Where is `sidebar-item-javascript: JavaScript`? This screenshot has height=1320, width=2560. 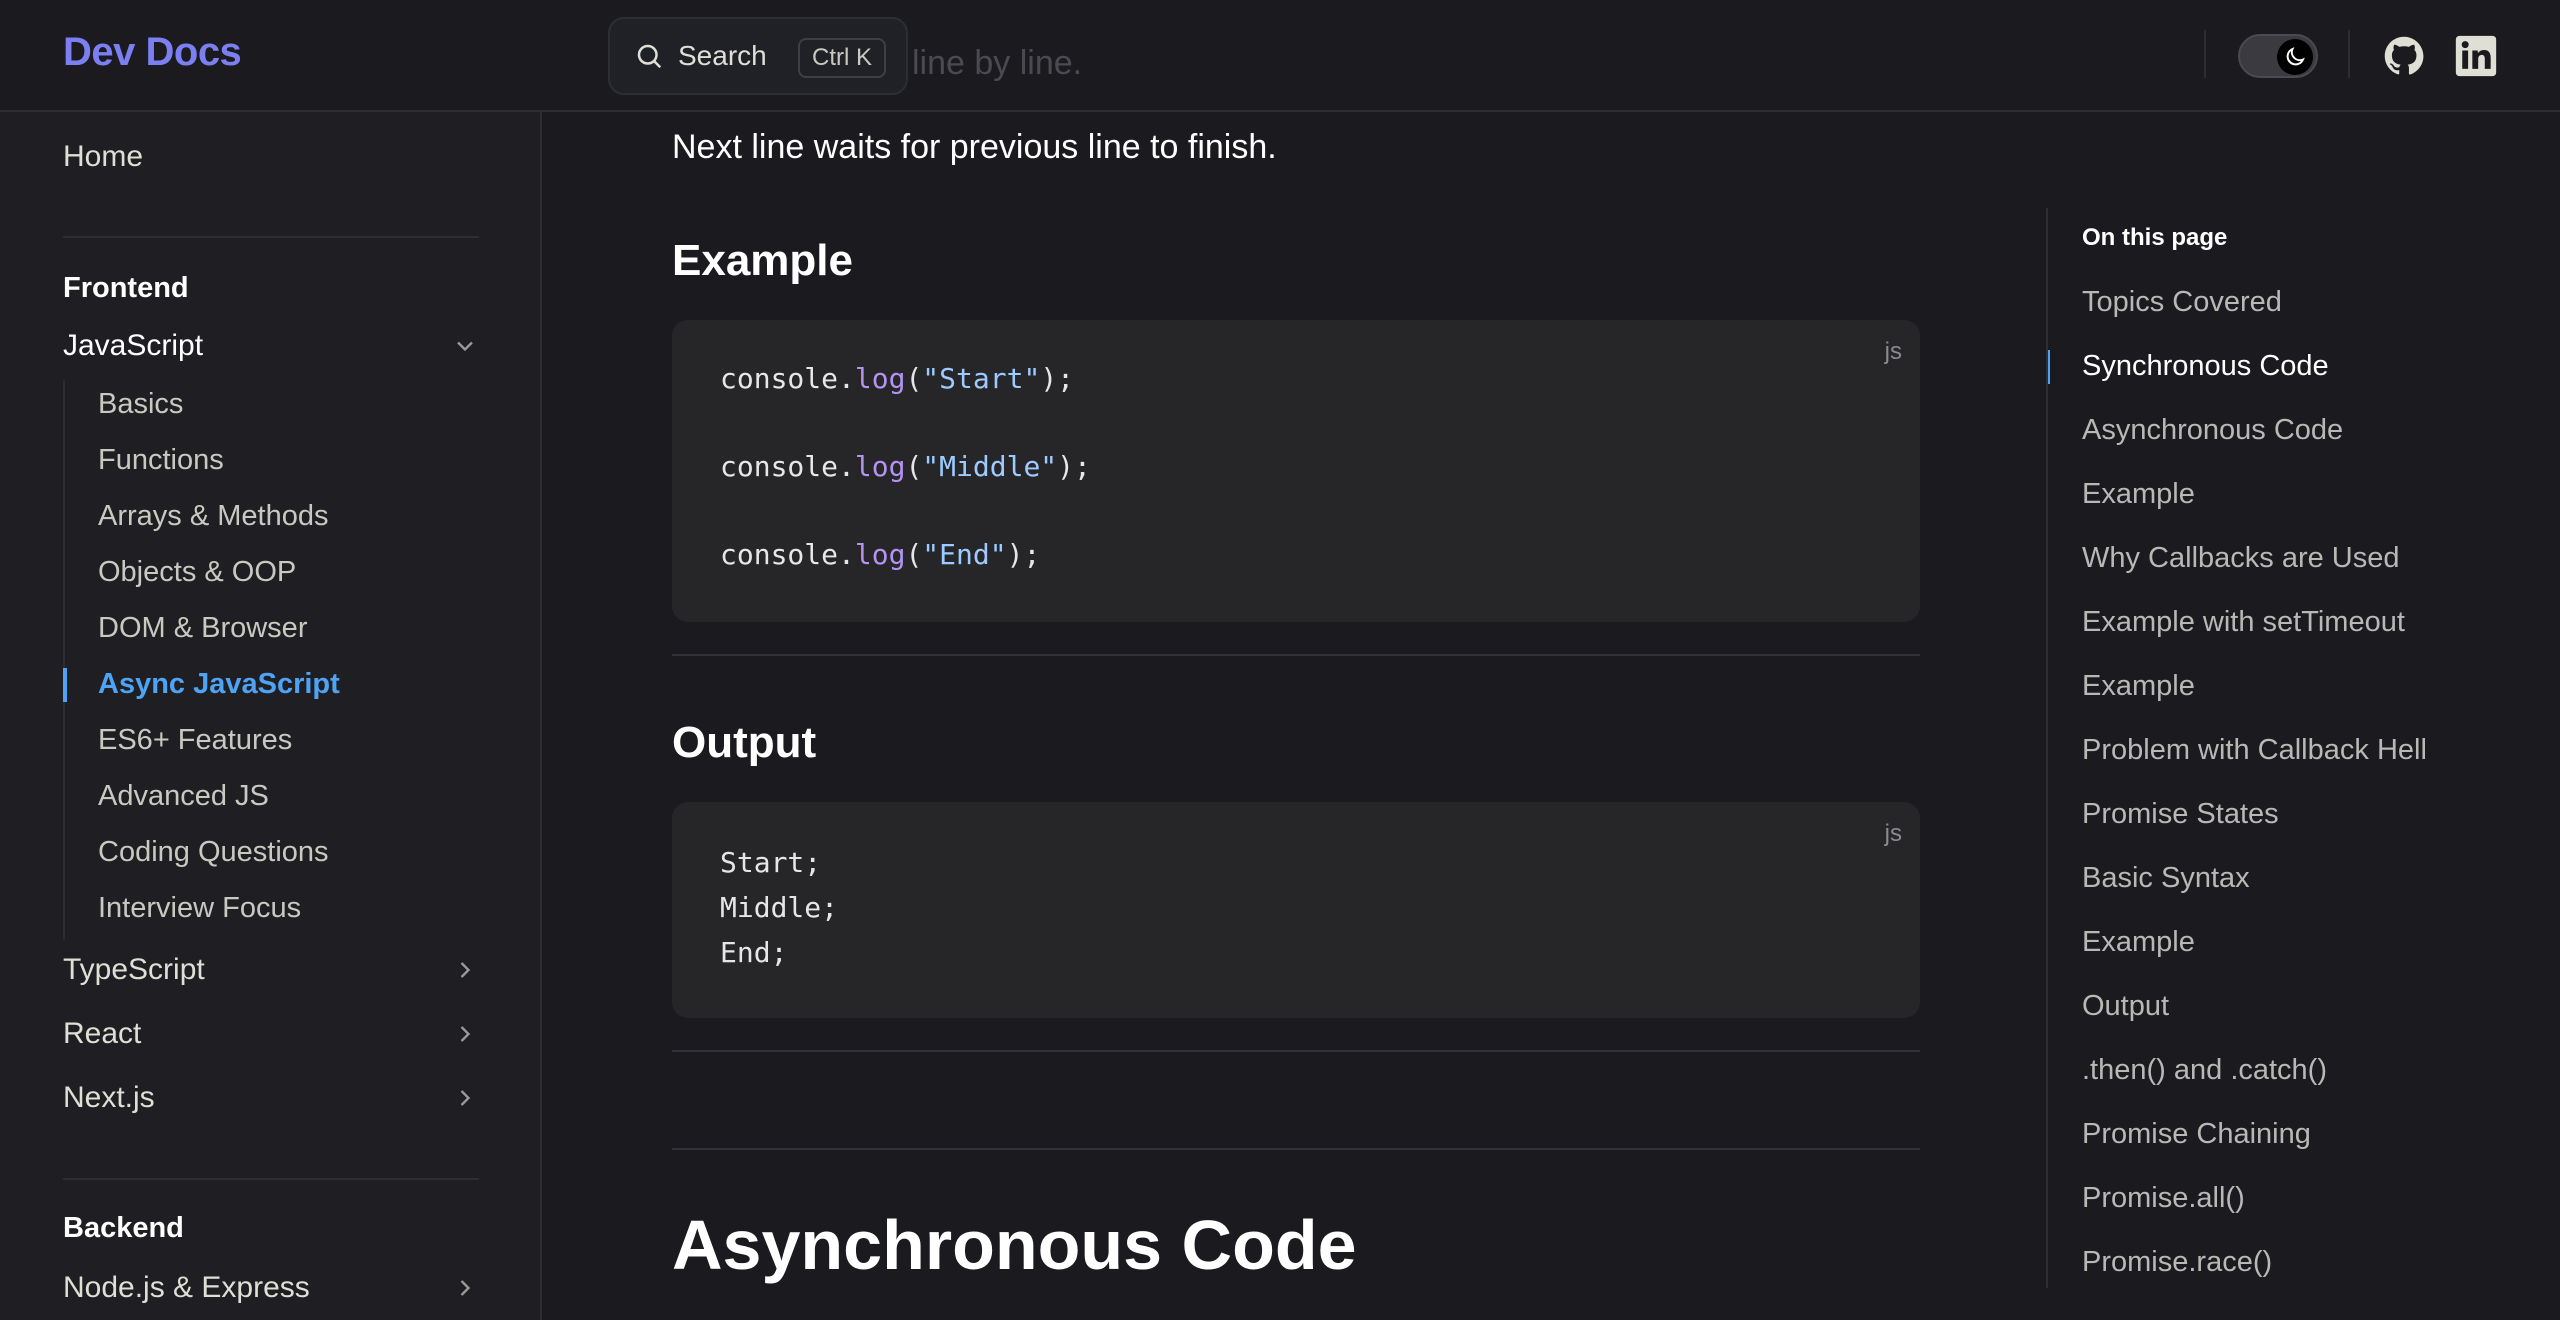 sidebar-item-javascript: JavaScript is located at coordinates (271, 346).